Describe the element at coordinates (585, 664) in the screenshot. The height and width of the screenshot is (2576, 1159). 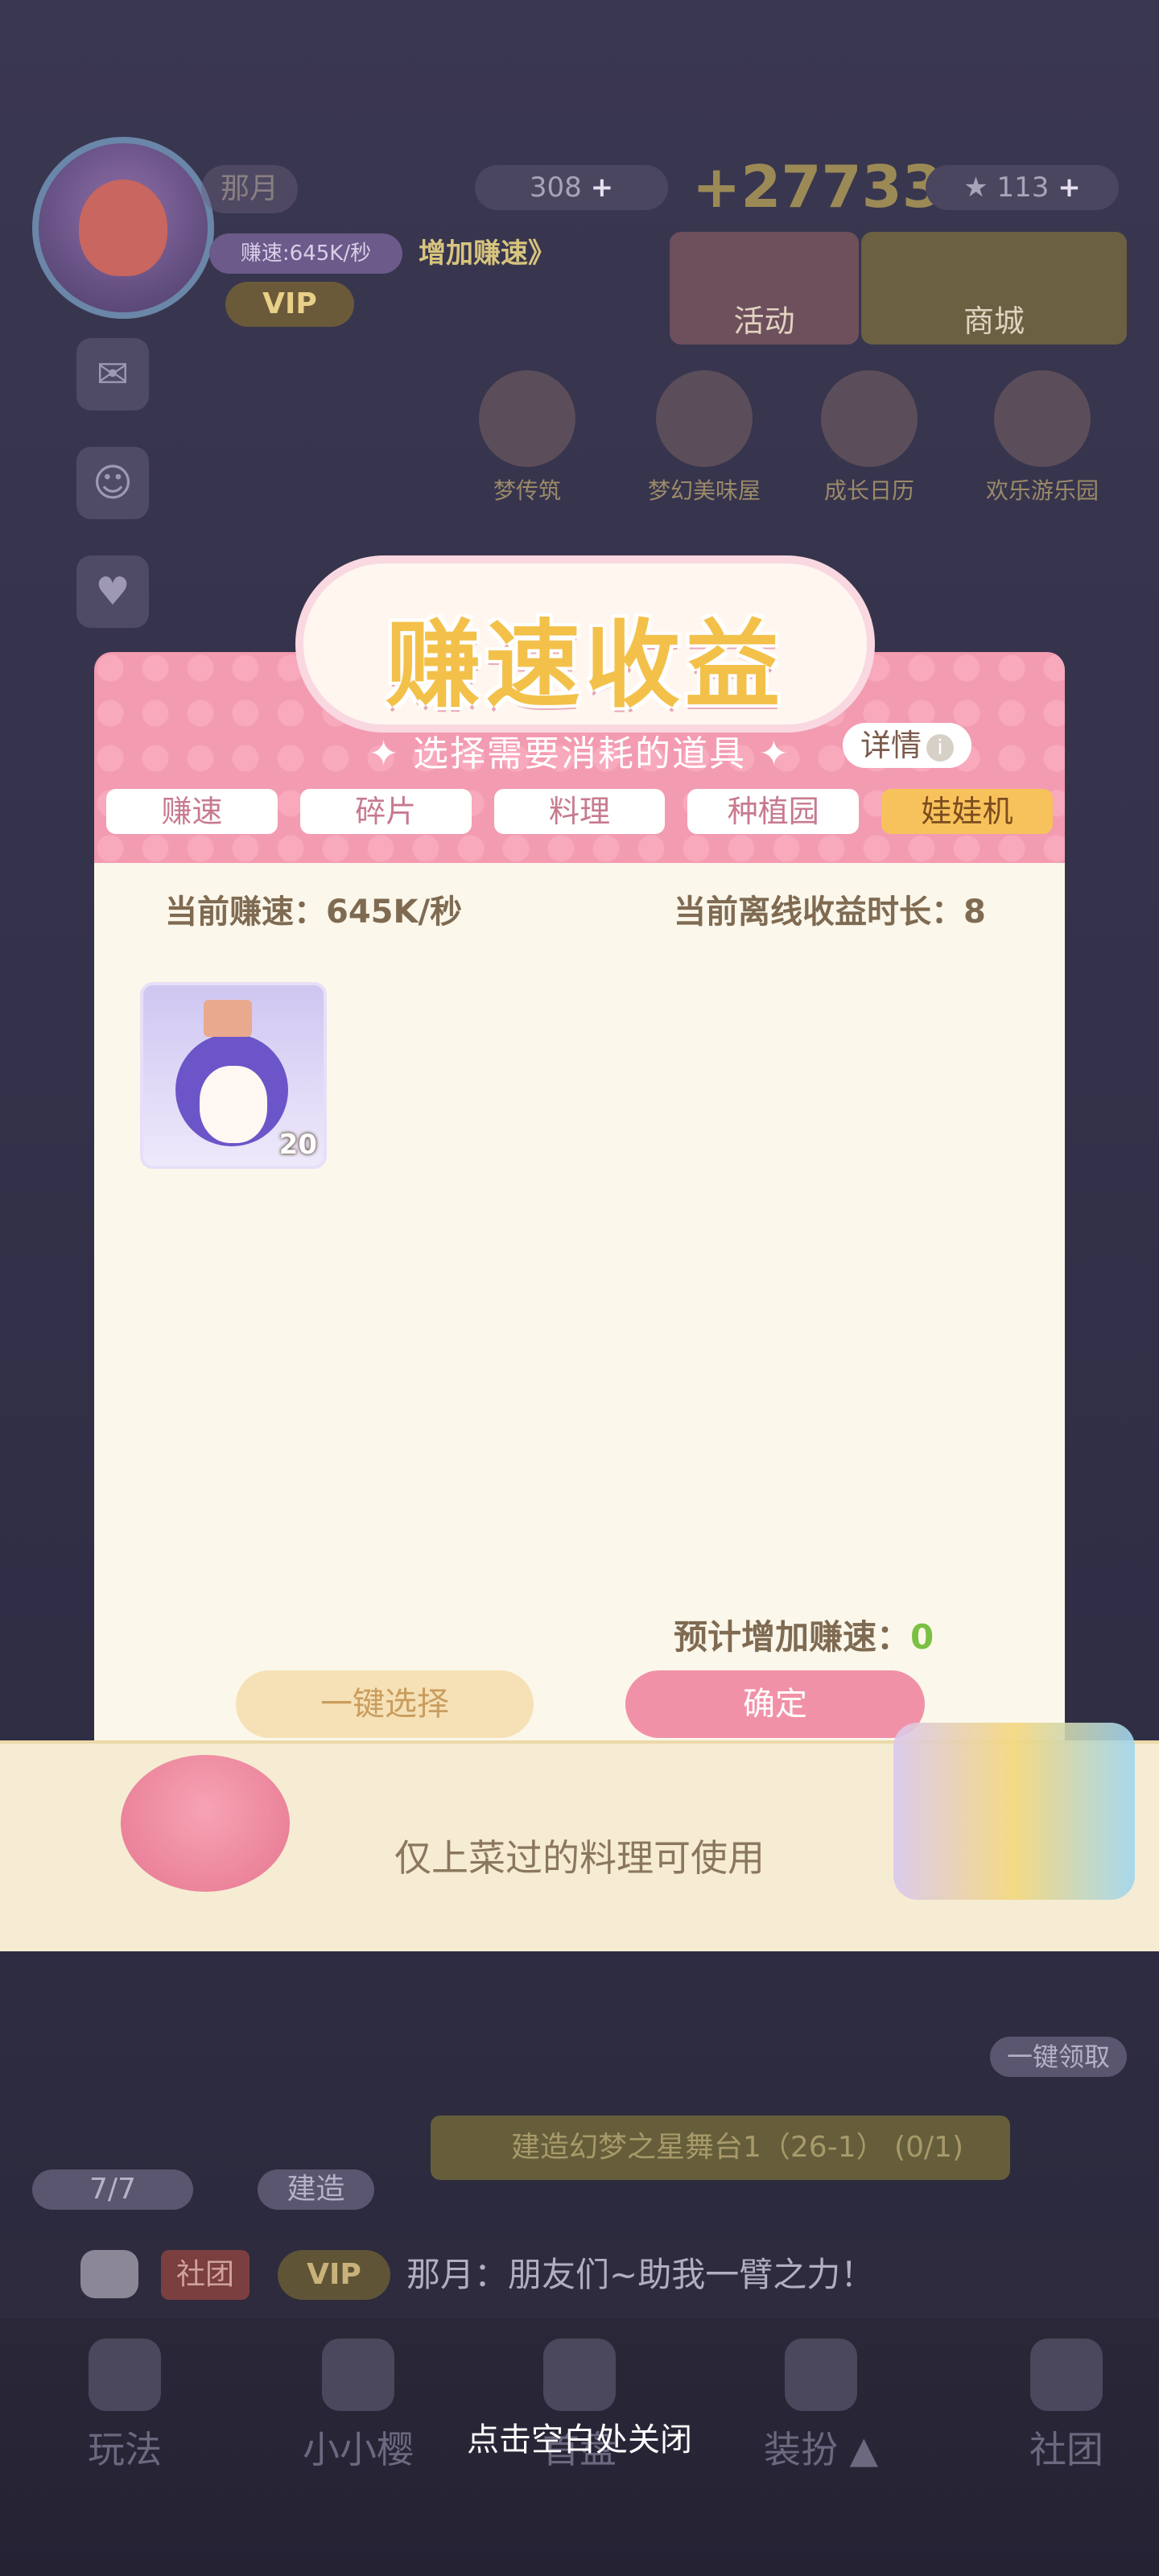
I see `modal-title: 赚速收益` at that location.